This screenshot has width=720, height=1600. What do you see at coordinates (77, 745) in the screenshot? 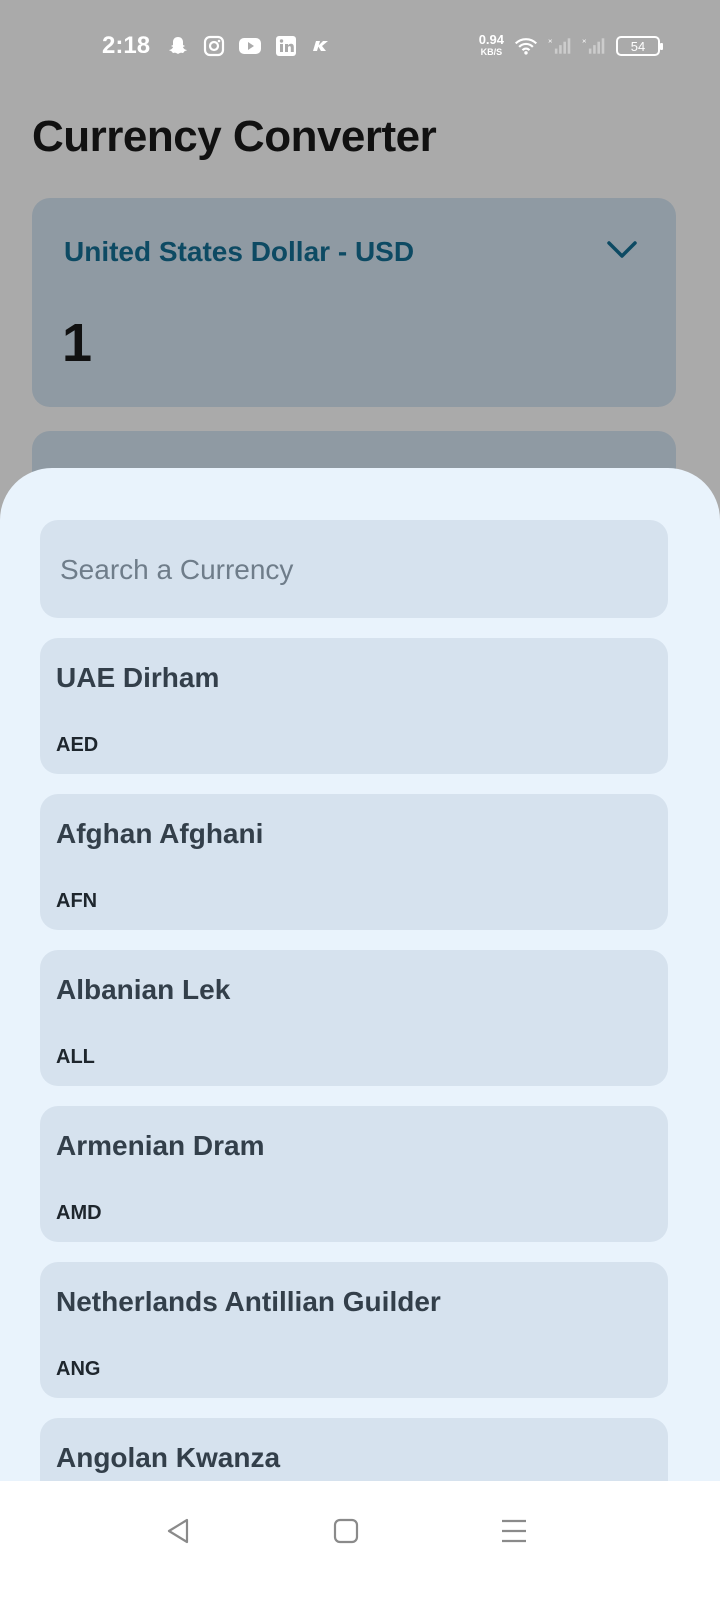
I see `currency-code: AED` at bounding box center [77, 745].